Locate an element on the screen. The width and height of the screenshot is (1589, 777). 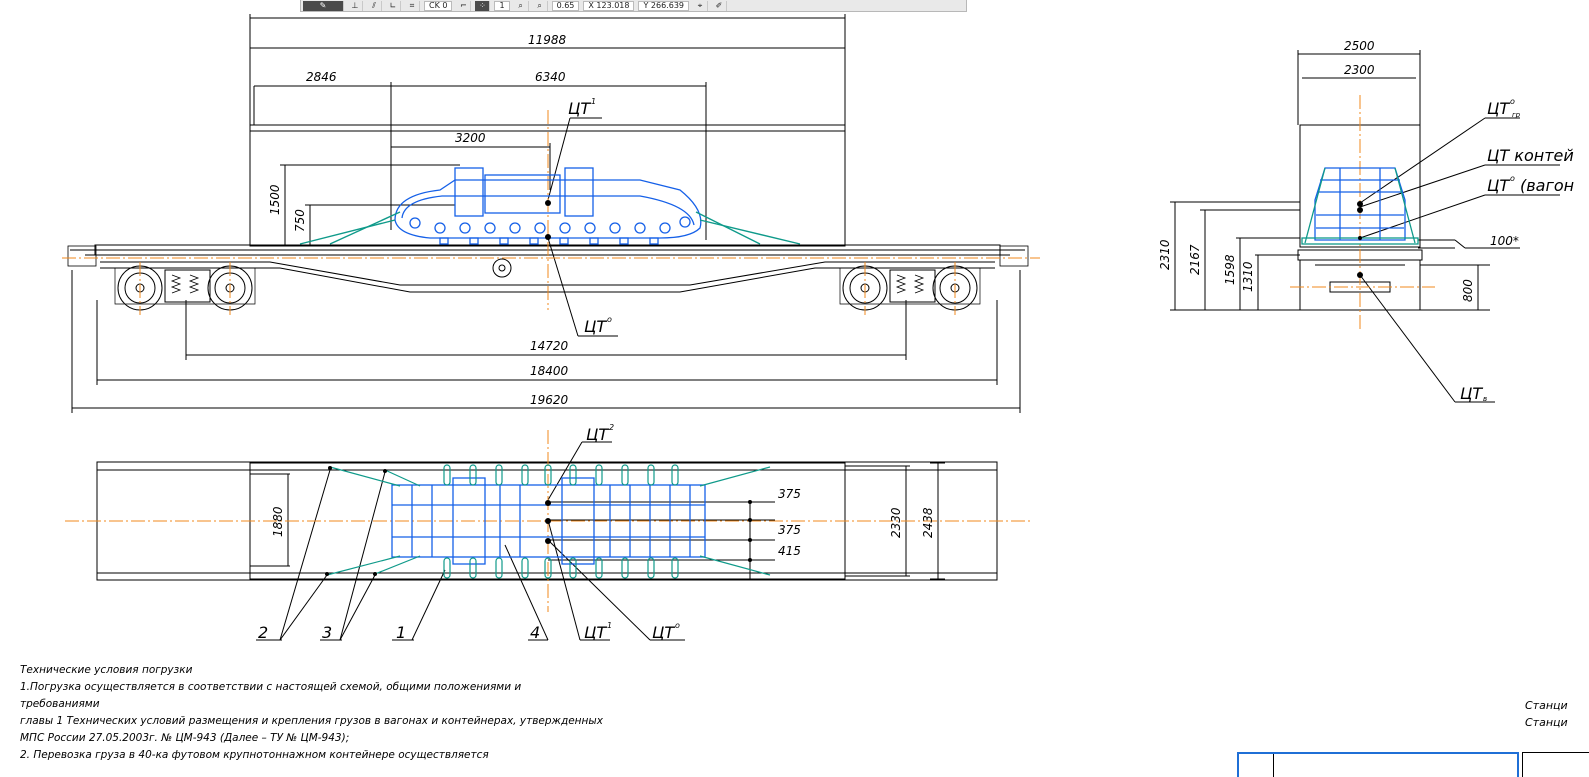
label-ct2-plan: ЦТ is located at coordinates (597, 434).